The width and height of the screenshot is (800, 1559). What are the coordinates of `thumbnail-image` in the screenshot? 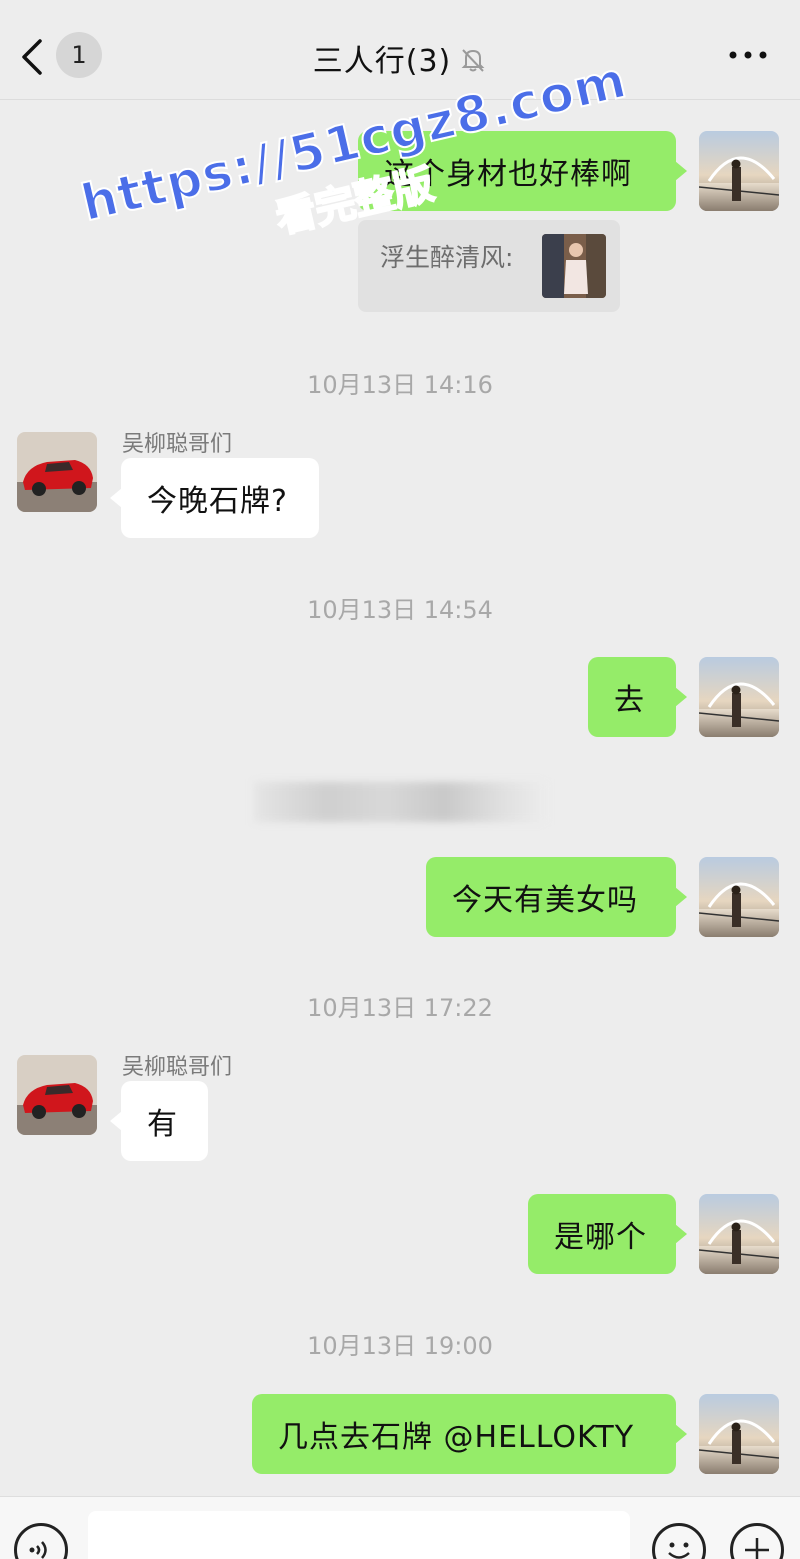 It's located at (574, 266).